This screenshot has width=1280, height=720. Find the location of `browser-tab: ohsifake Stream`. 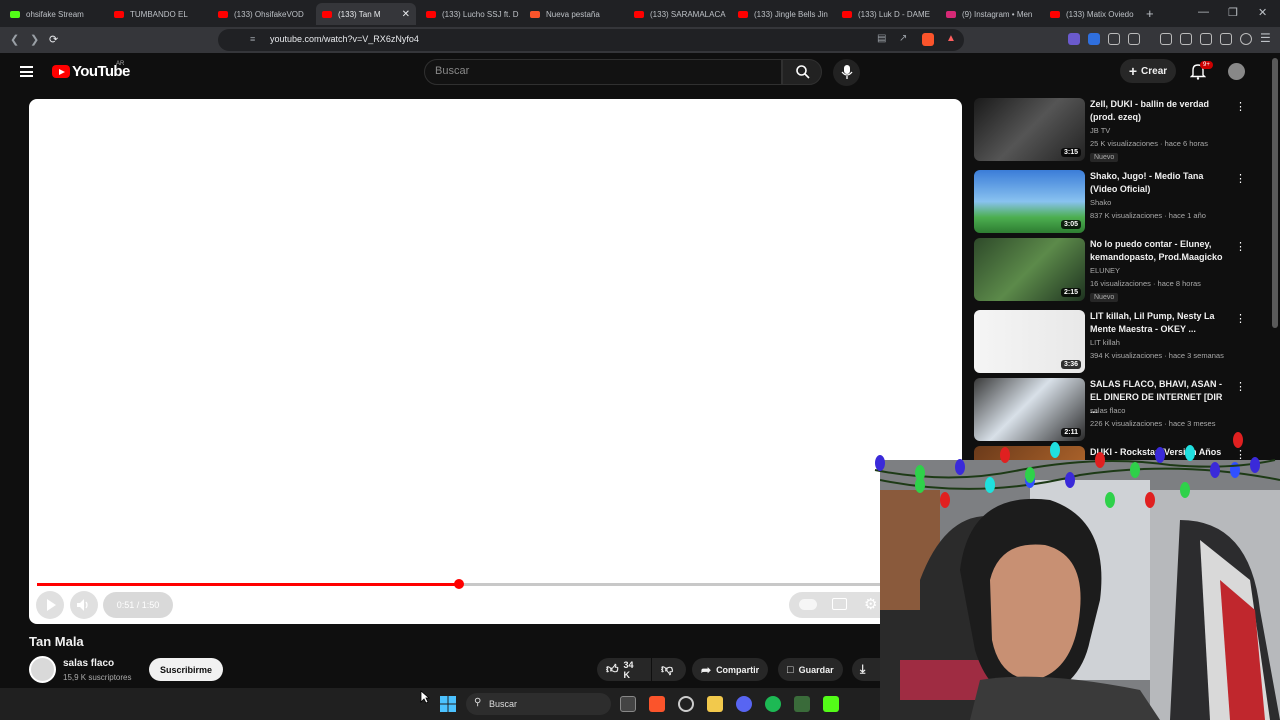

browser-tab: ohsifake Stream is located at coordinates (54, 14).